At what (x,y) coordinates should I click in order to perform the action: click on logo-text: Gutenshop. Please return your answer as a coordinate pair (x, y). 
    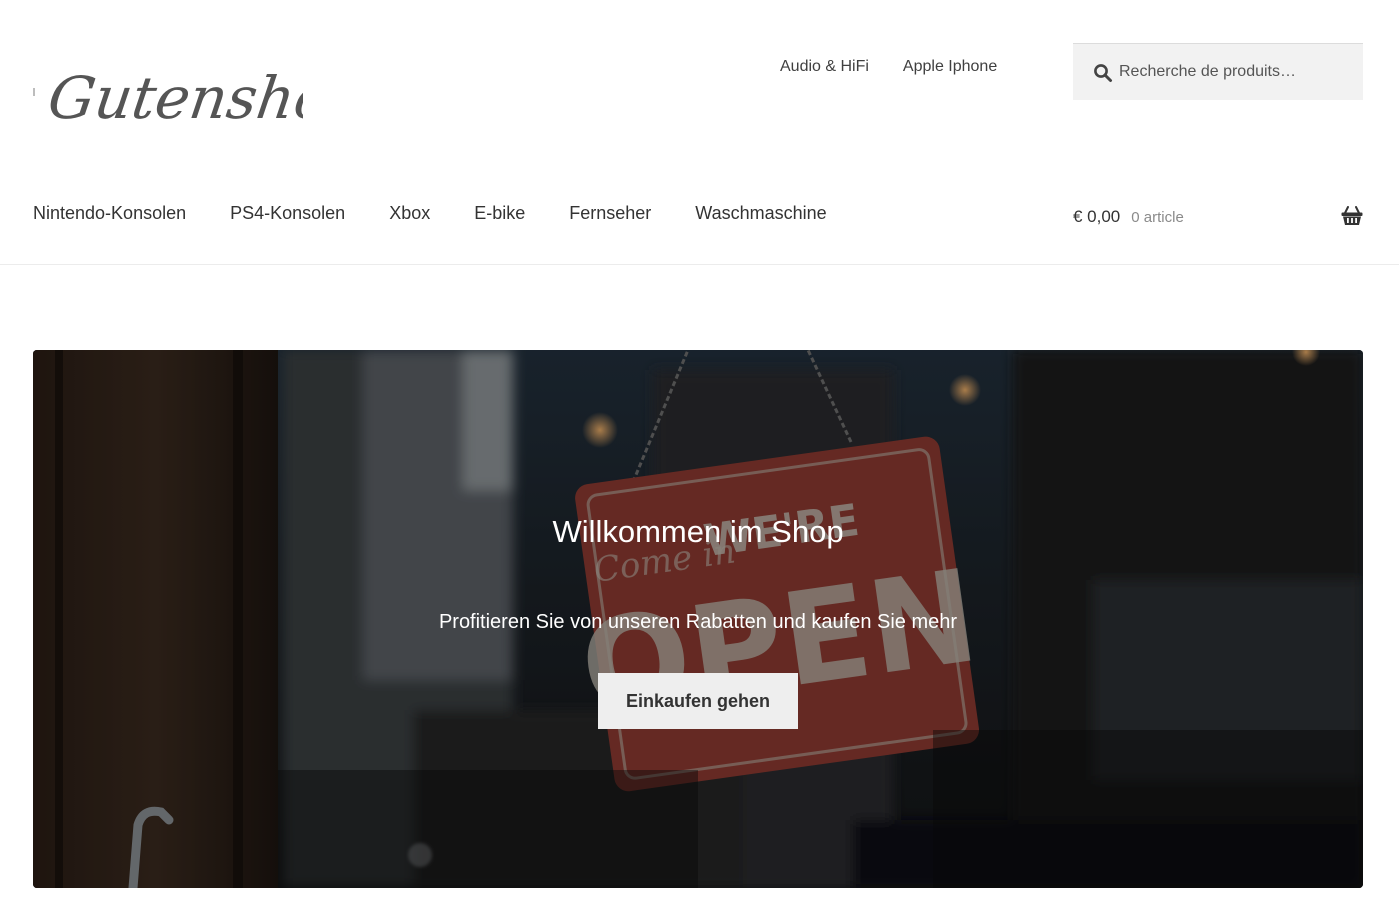
    Looking at the image, I should click on (173, 98).